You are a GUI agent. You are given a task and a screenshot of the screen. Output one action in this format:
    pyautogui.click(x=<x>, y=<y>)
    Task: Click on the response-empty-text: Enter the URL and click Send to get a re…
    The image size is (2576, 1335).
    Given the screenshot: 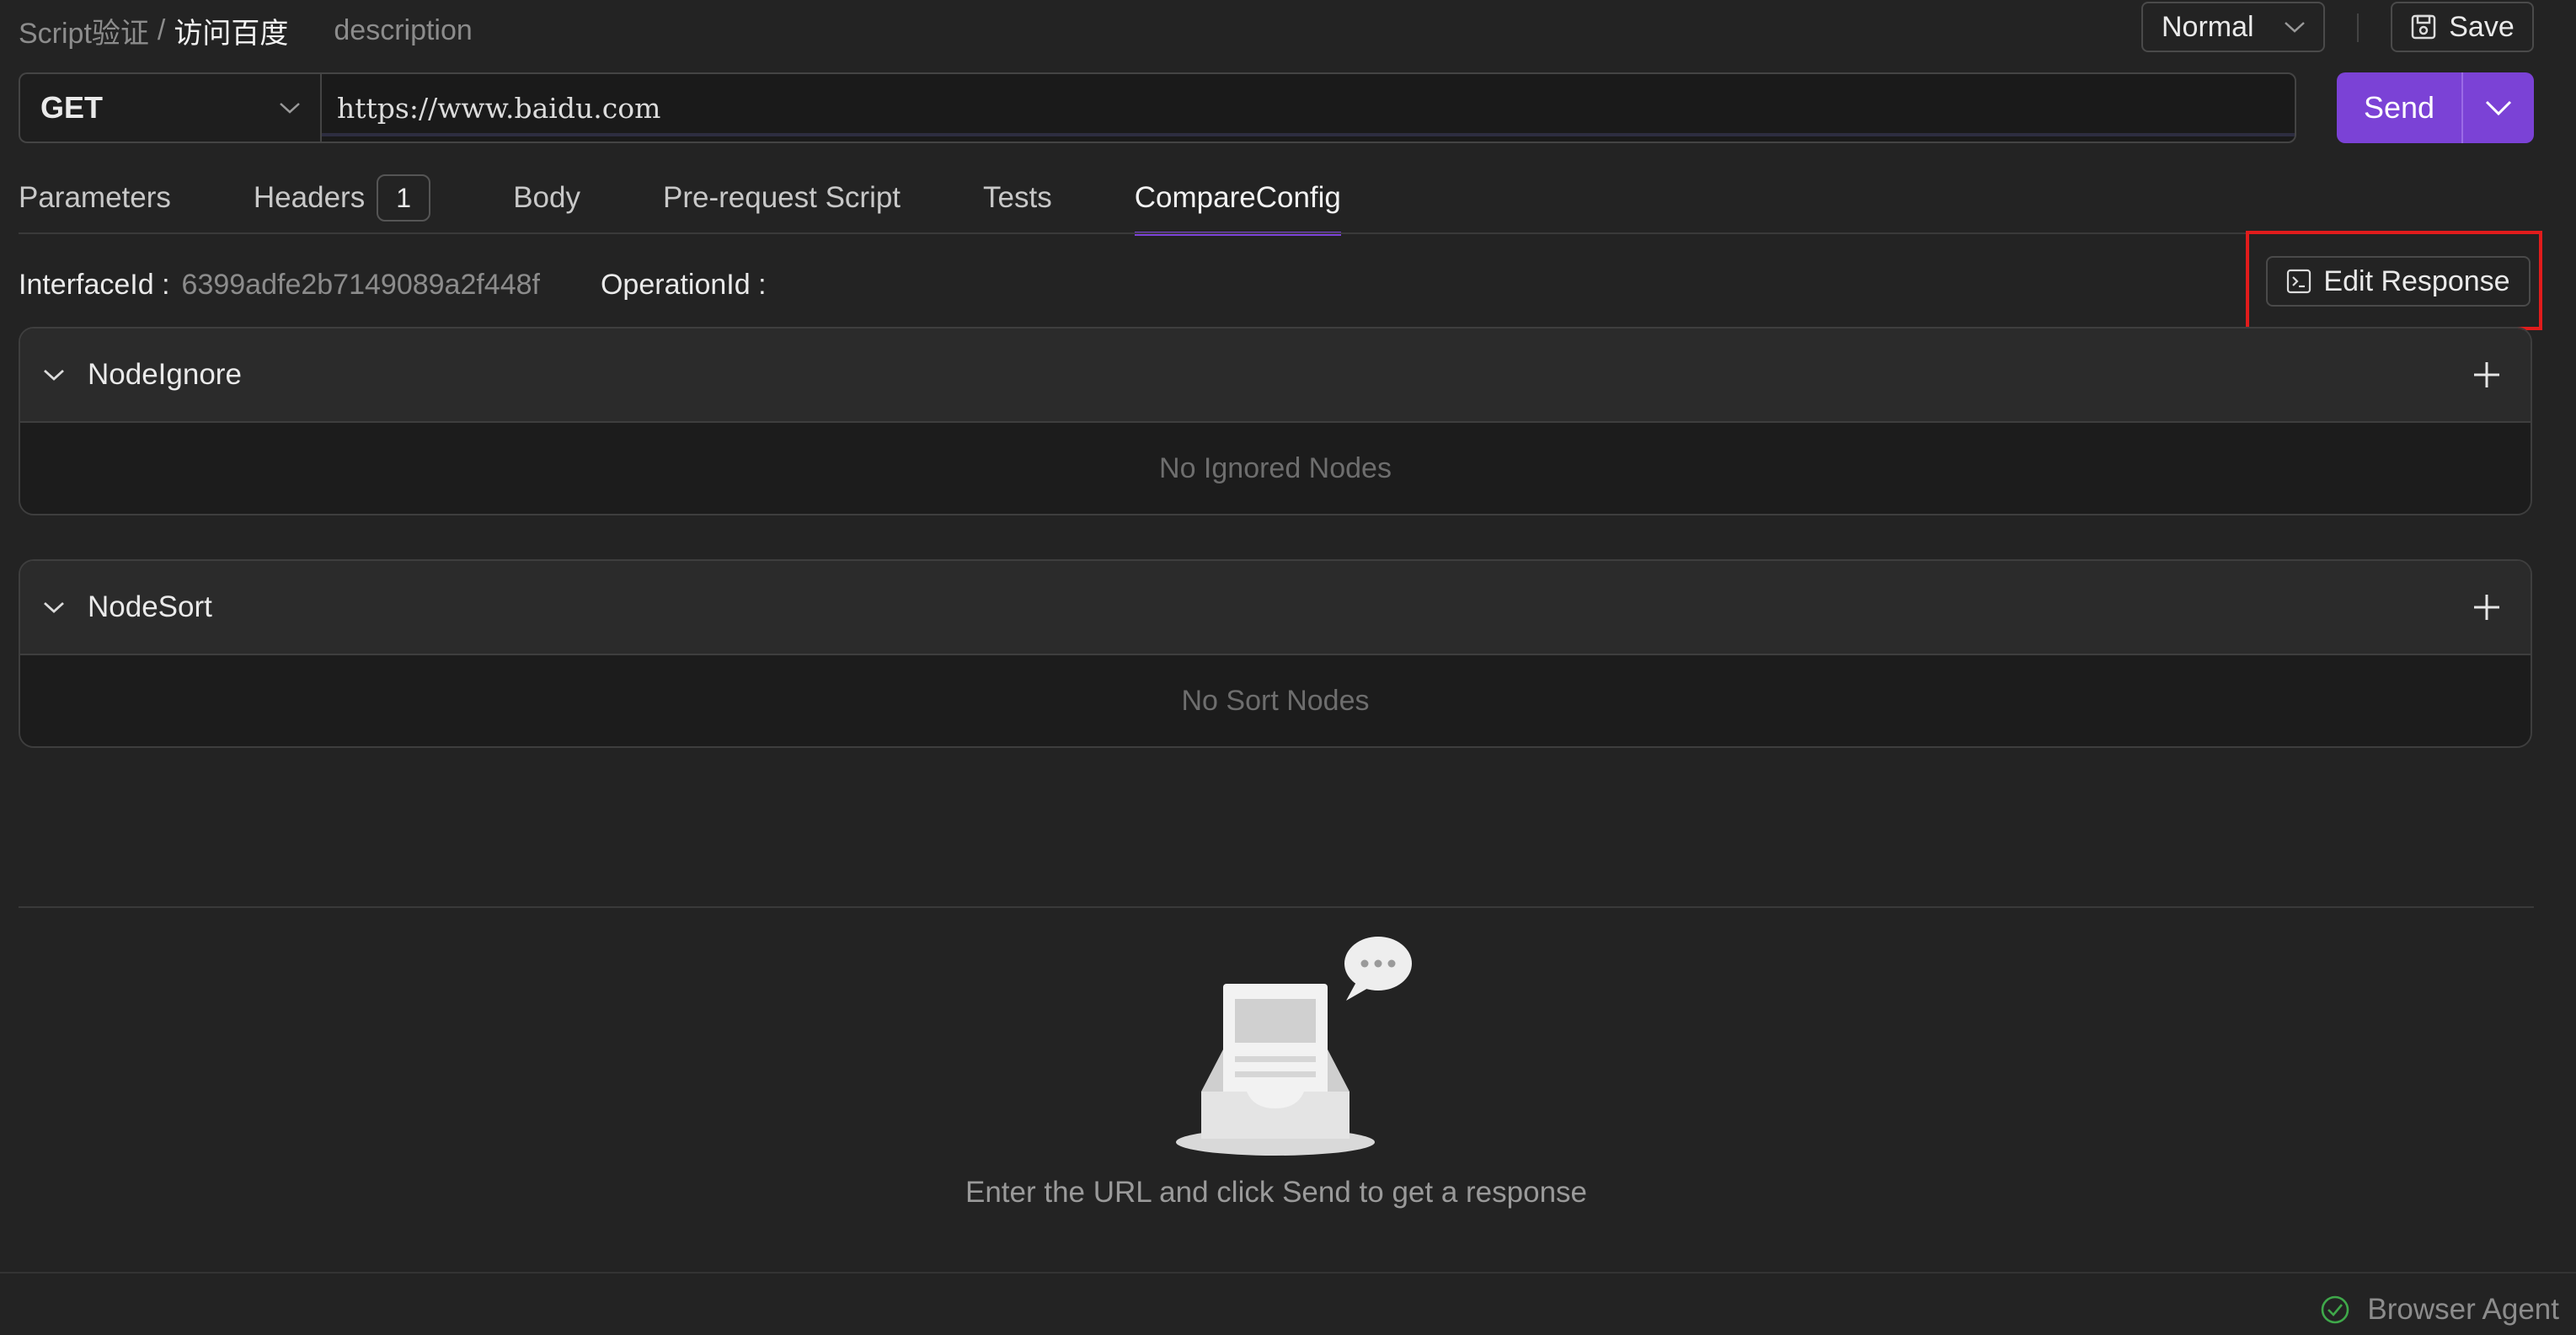 What is the action you would take?
    pyautogui.click(x=1276, y=1192)
    